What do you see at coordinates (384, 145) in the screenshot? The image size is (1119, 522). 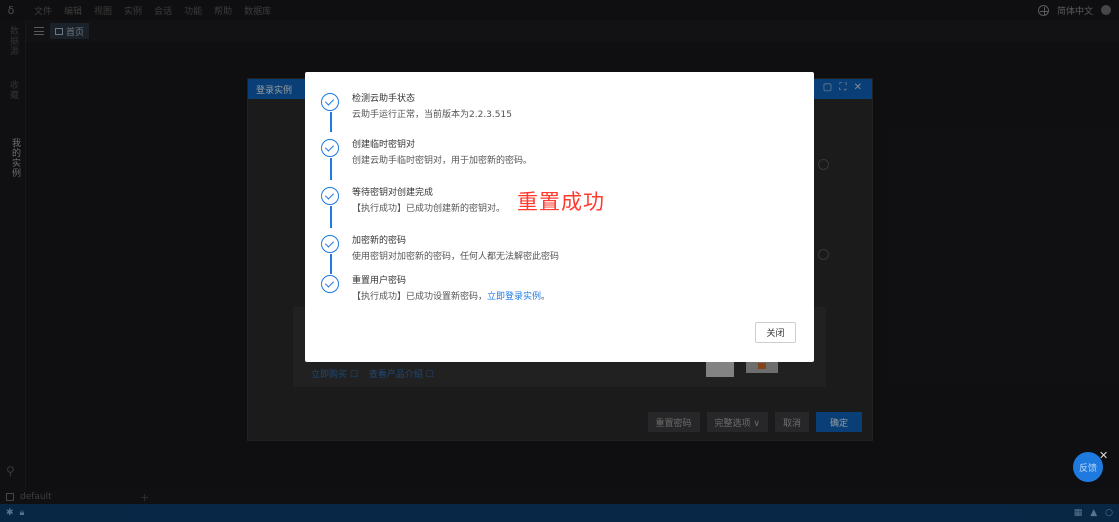 I see `step-title: 创建临时密钥对` at bounding box center [384, 145].